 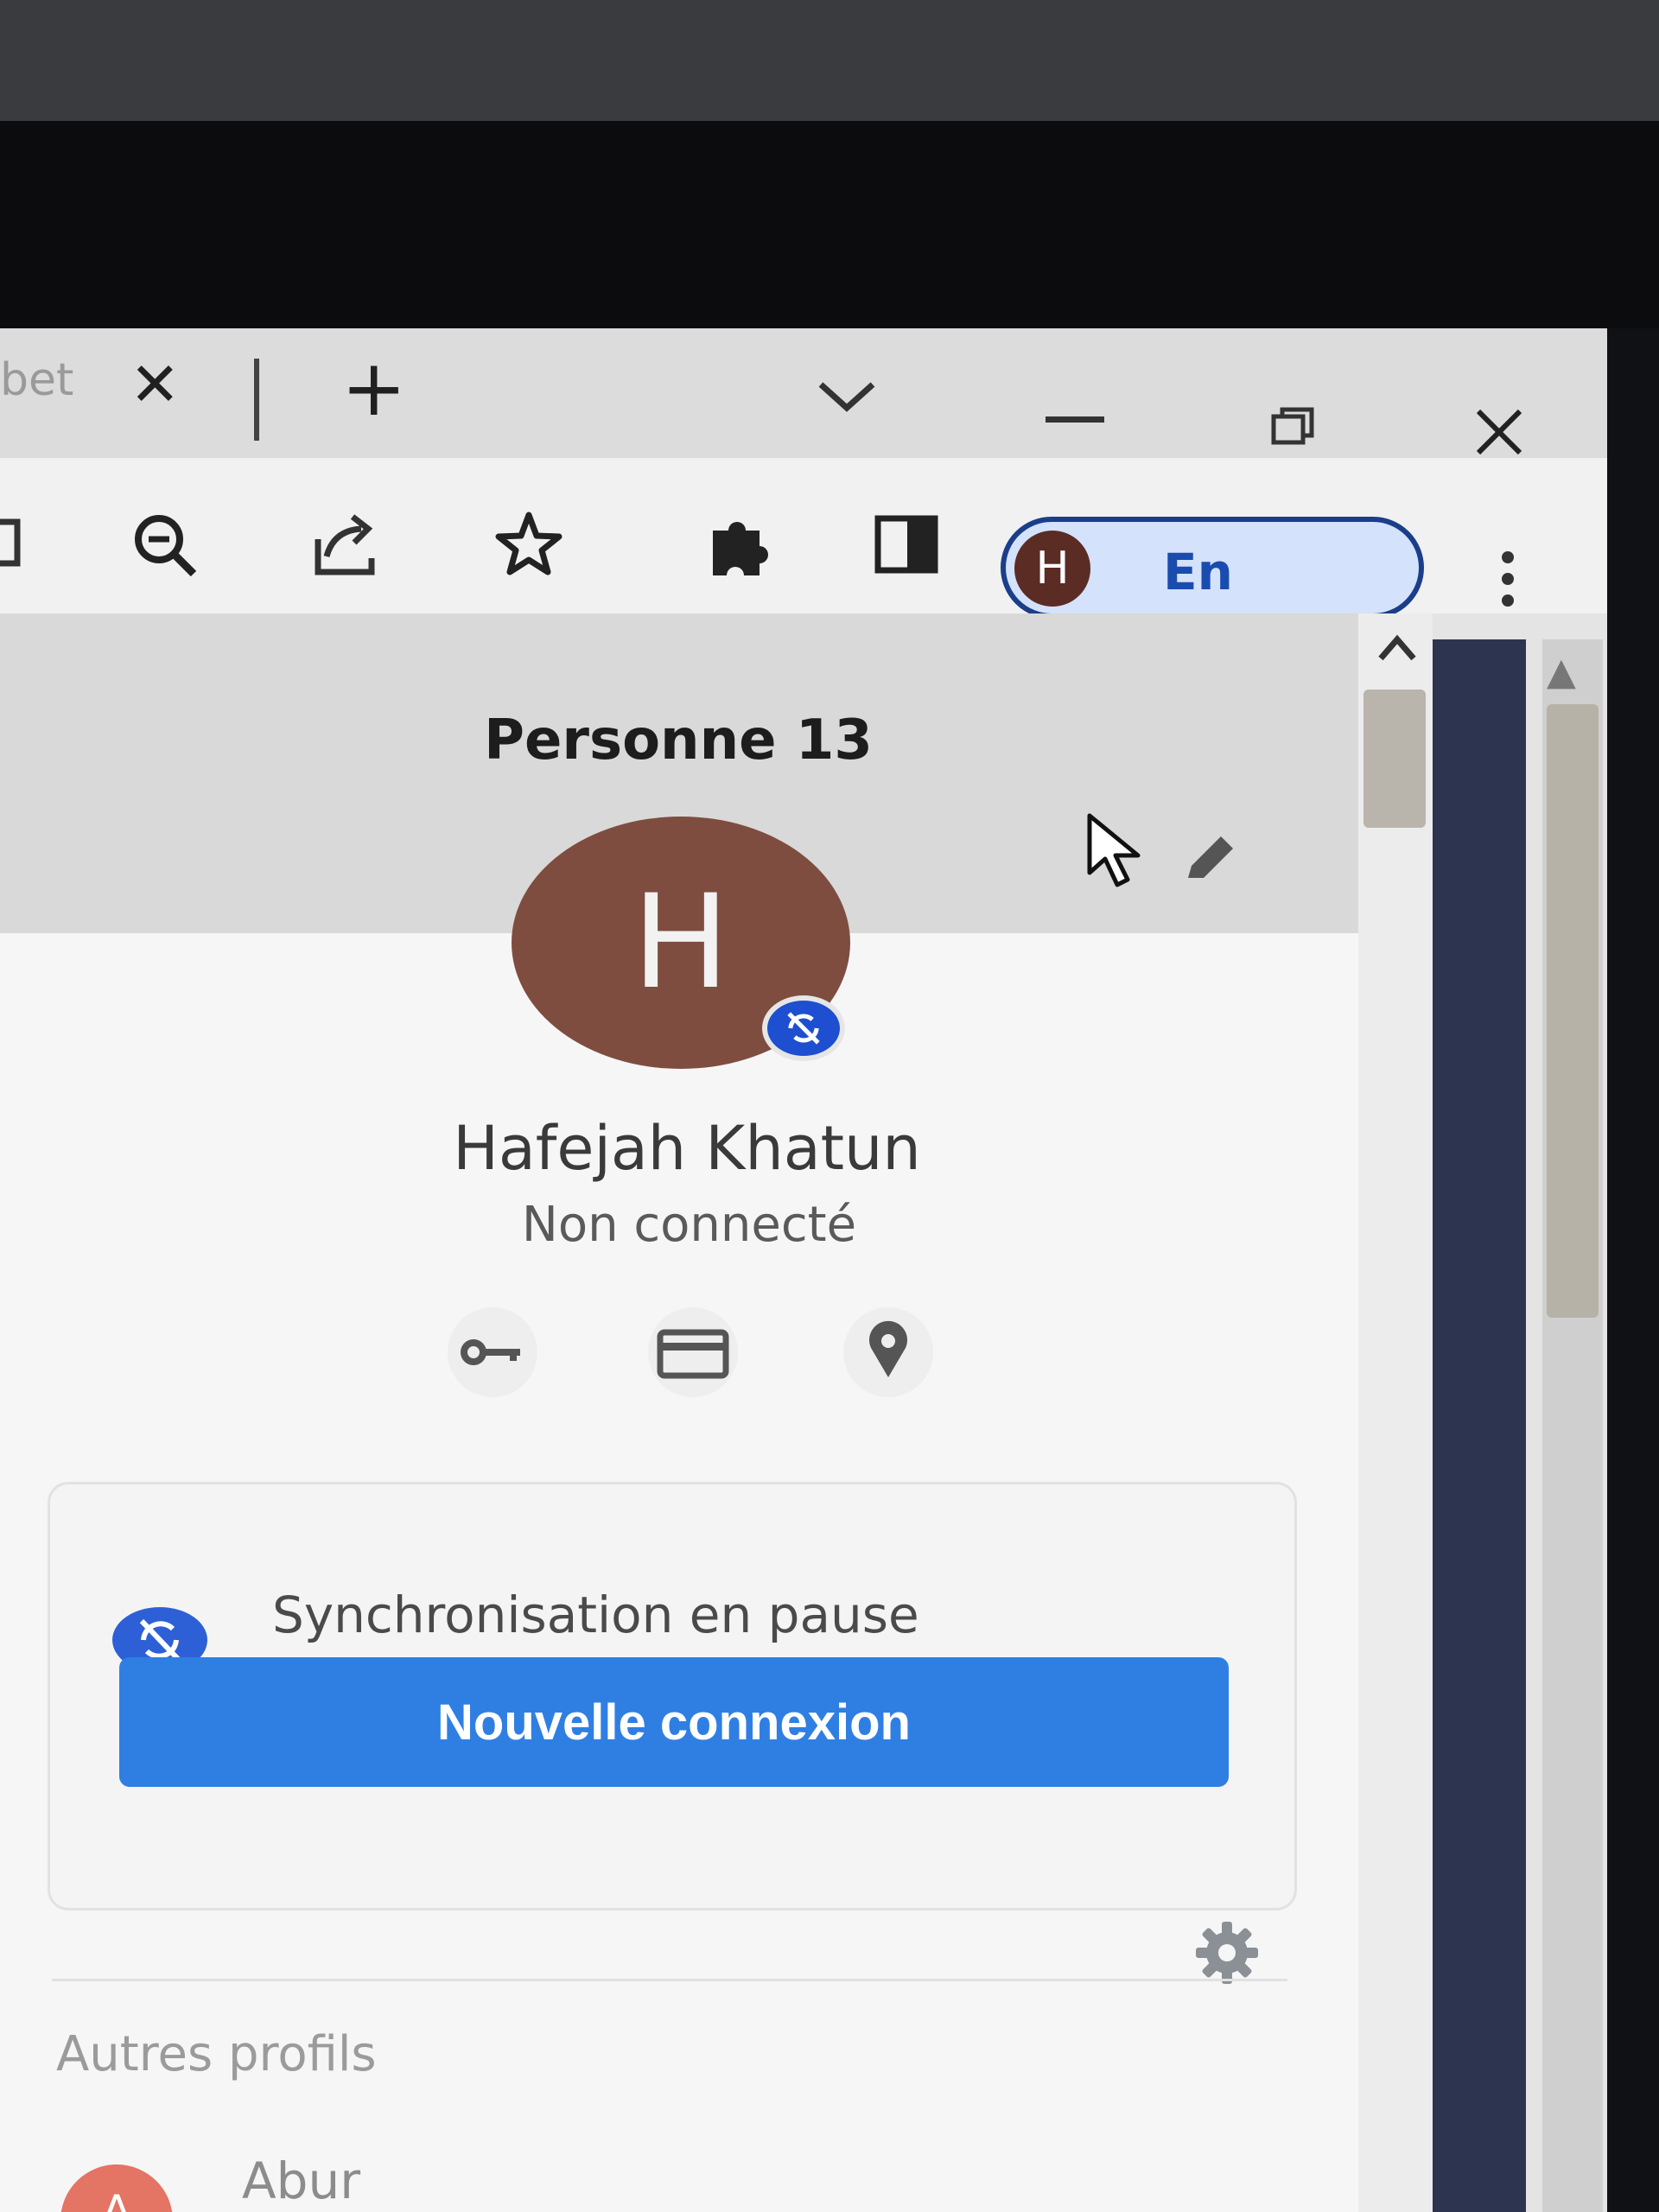 I want to click on new-tab-button: +, so click(x=373, y=389).